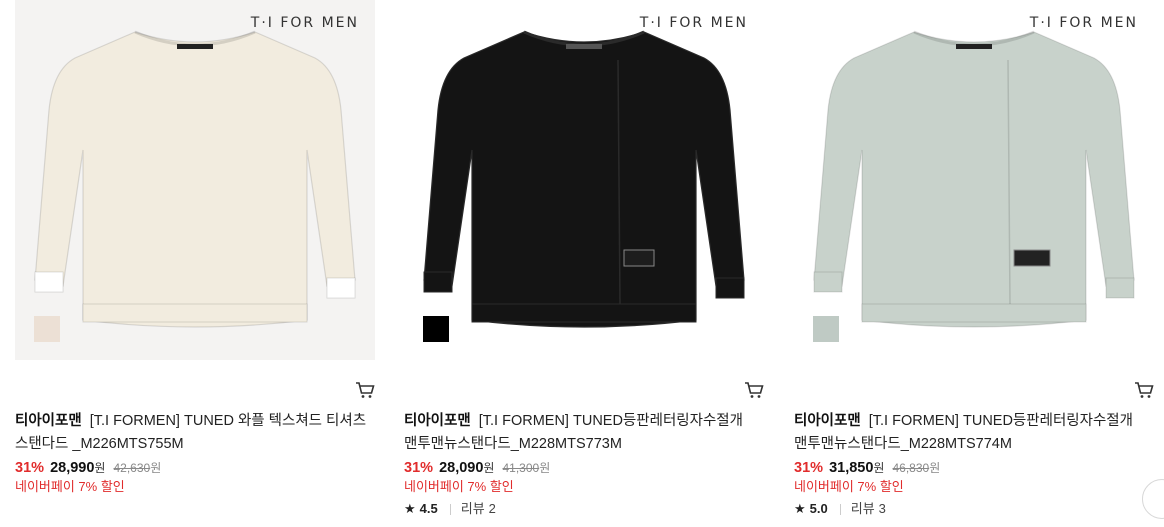  What do you see at coordinates (911, 468) in the screenshot?
I see `original-price: 46,830` at bounding box center [911, 468].